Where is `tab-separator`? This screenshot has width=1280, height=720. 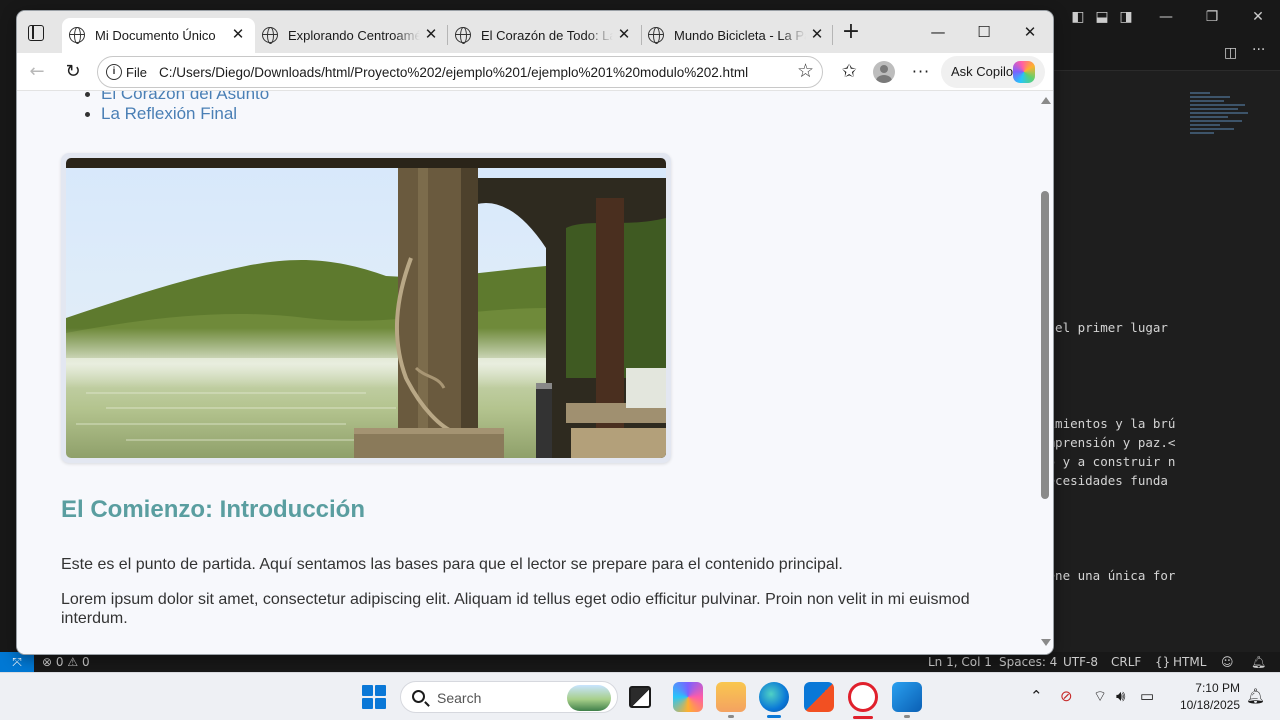
tab-separator is located at coordinates (832, 35).